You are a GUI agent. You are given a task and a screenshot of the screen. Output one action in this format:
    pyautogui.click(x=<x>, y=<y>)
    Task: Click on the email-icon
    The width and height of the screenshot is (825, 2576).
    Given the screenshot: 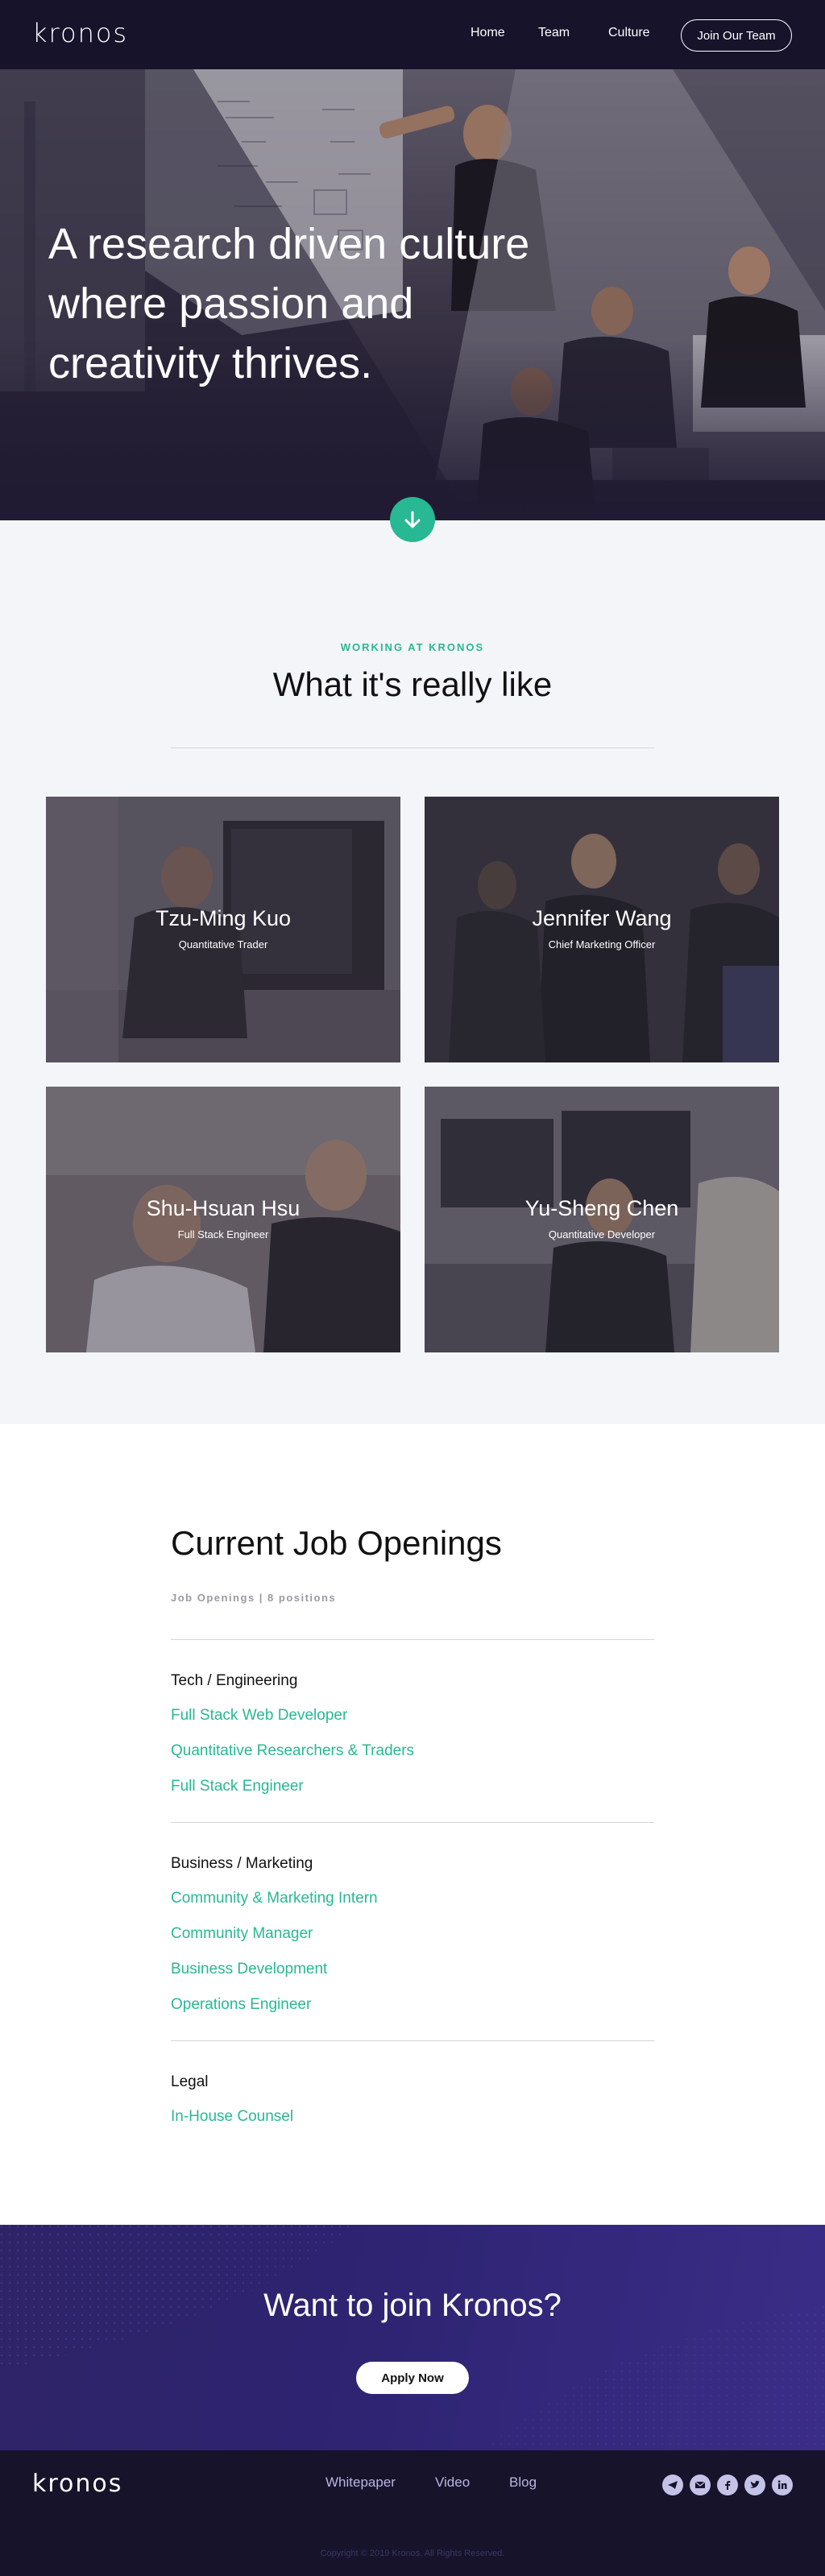 What is the action you would take?
    pyautogui.click(x=700, y=2485)
    